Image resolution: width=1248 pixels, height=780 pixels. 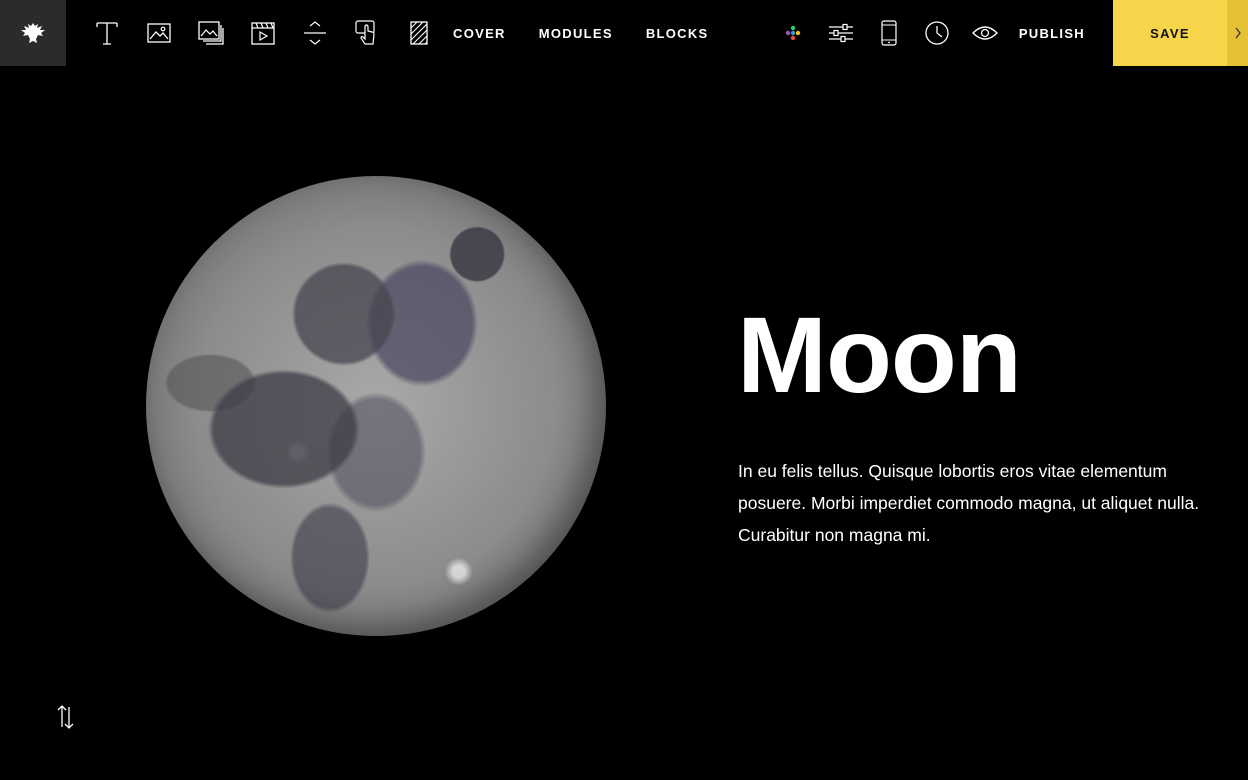 I want to click on text-icon, so click(x=107, y=33).